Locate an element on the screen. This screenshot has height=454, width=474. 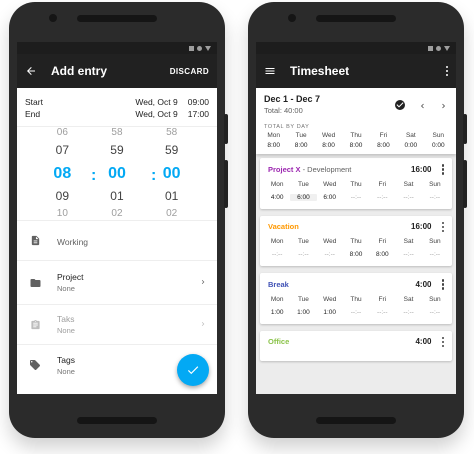
end-time: 17:00 is located at coordinates (198, 114).